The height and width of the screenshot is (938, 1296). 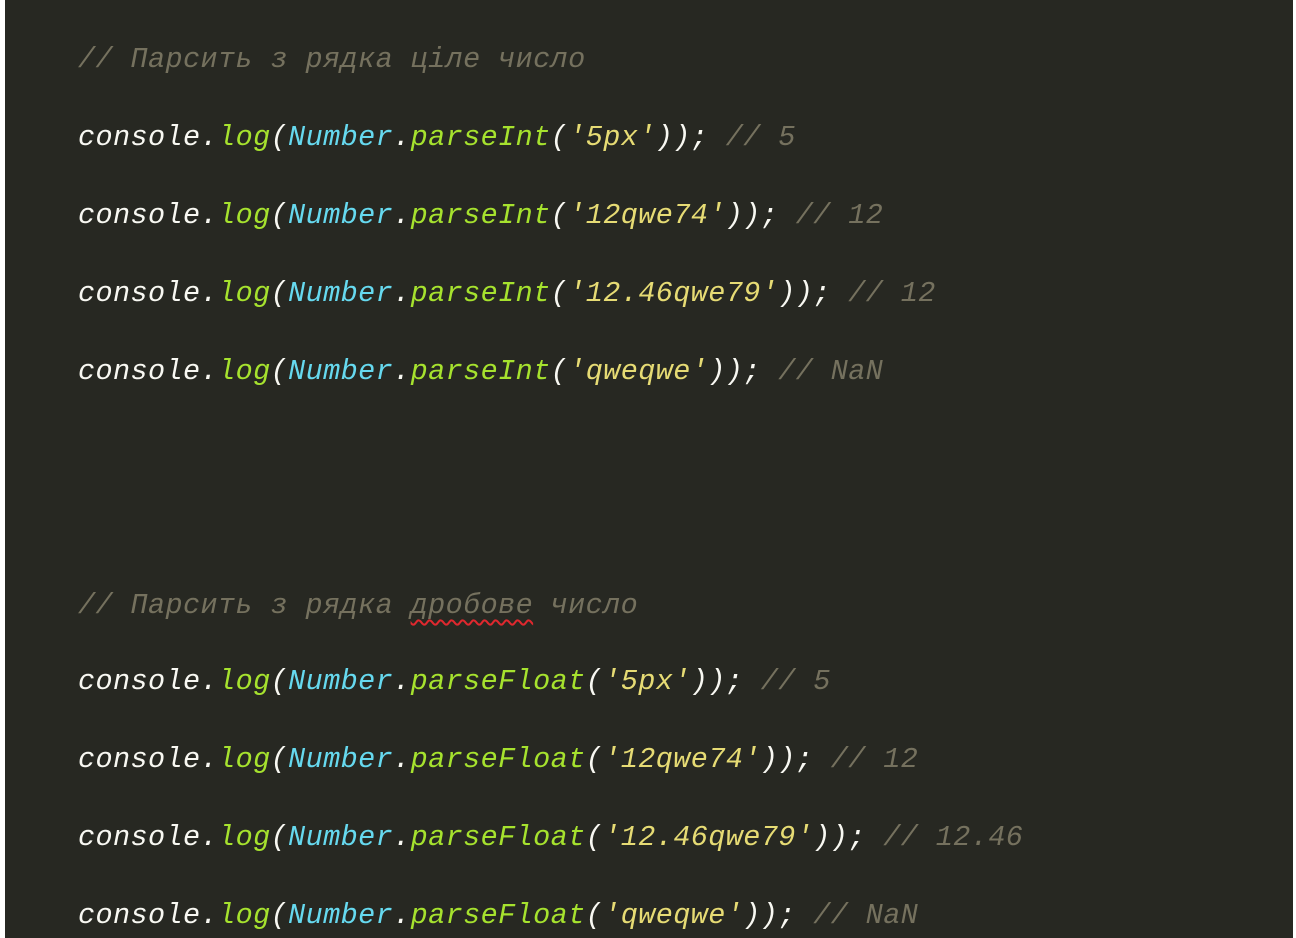 What do you see at coordinates (297, 38) in the screenshot?
I see `comment-line: // Парсить з рядка ціле число` at bounding box center [297, 38].